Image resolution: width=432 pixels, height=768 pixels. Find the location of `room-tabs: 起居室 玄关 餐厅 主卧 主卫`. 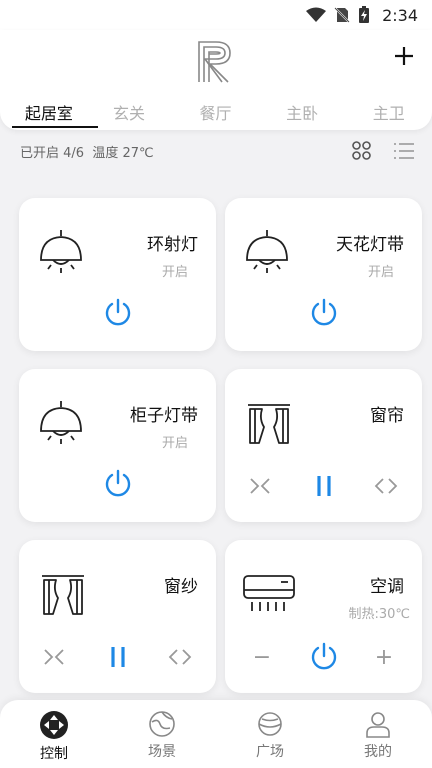

room-tabs: 起居室 玄关 餐厅 主卧 主卫 is located at coordinates (216, 113).